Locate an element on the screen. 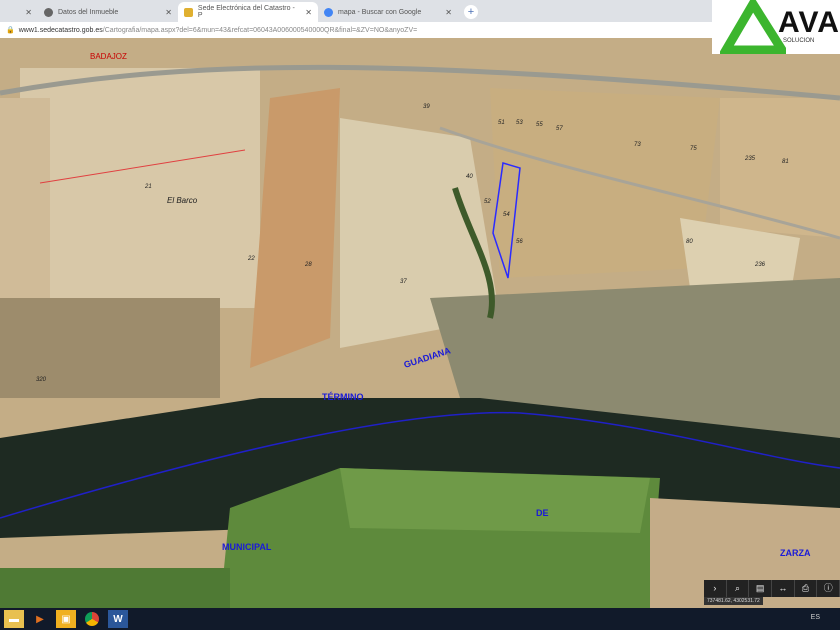  info-icon: ⓘ is located at coordinates (828, 588).